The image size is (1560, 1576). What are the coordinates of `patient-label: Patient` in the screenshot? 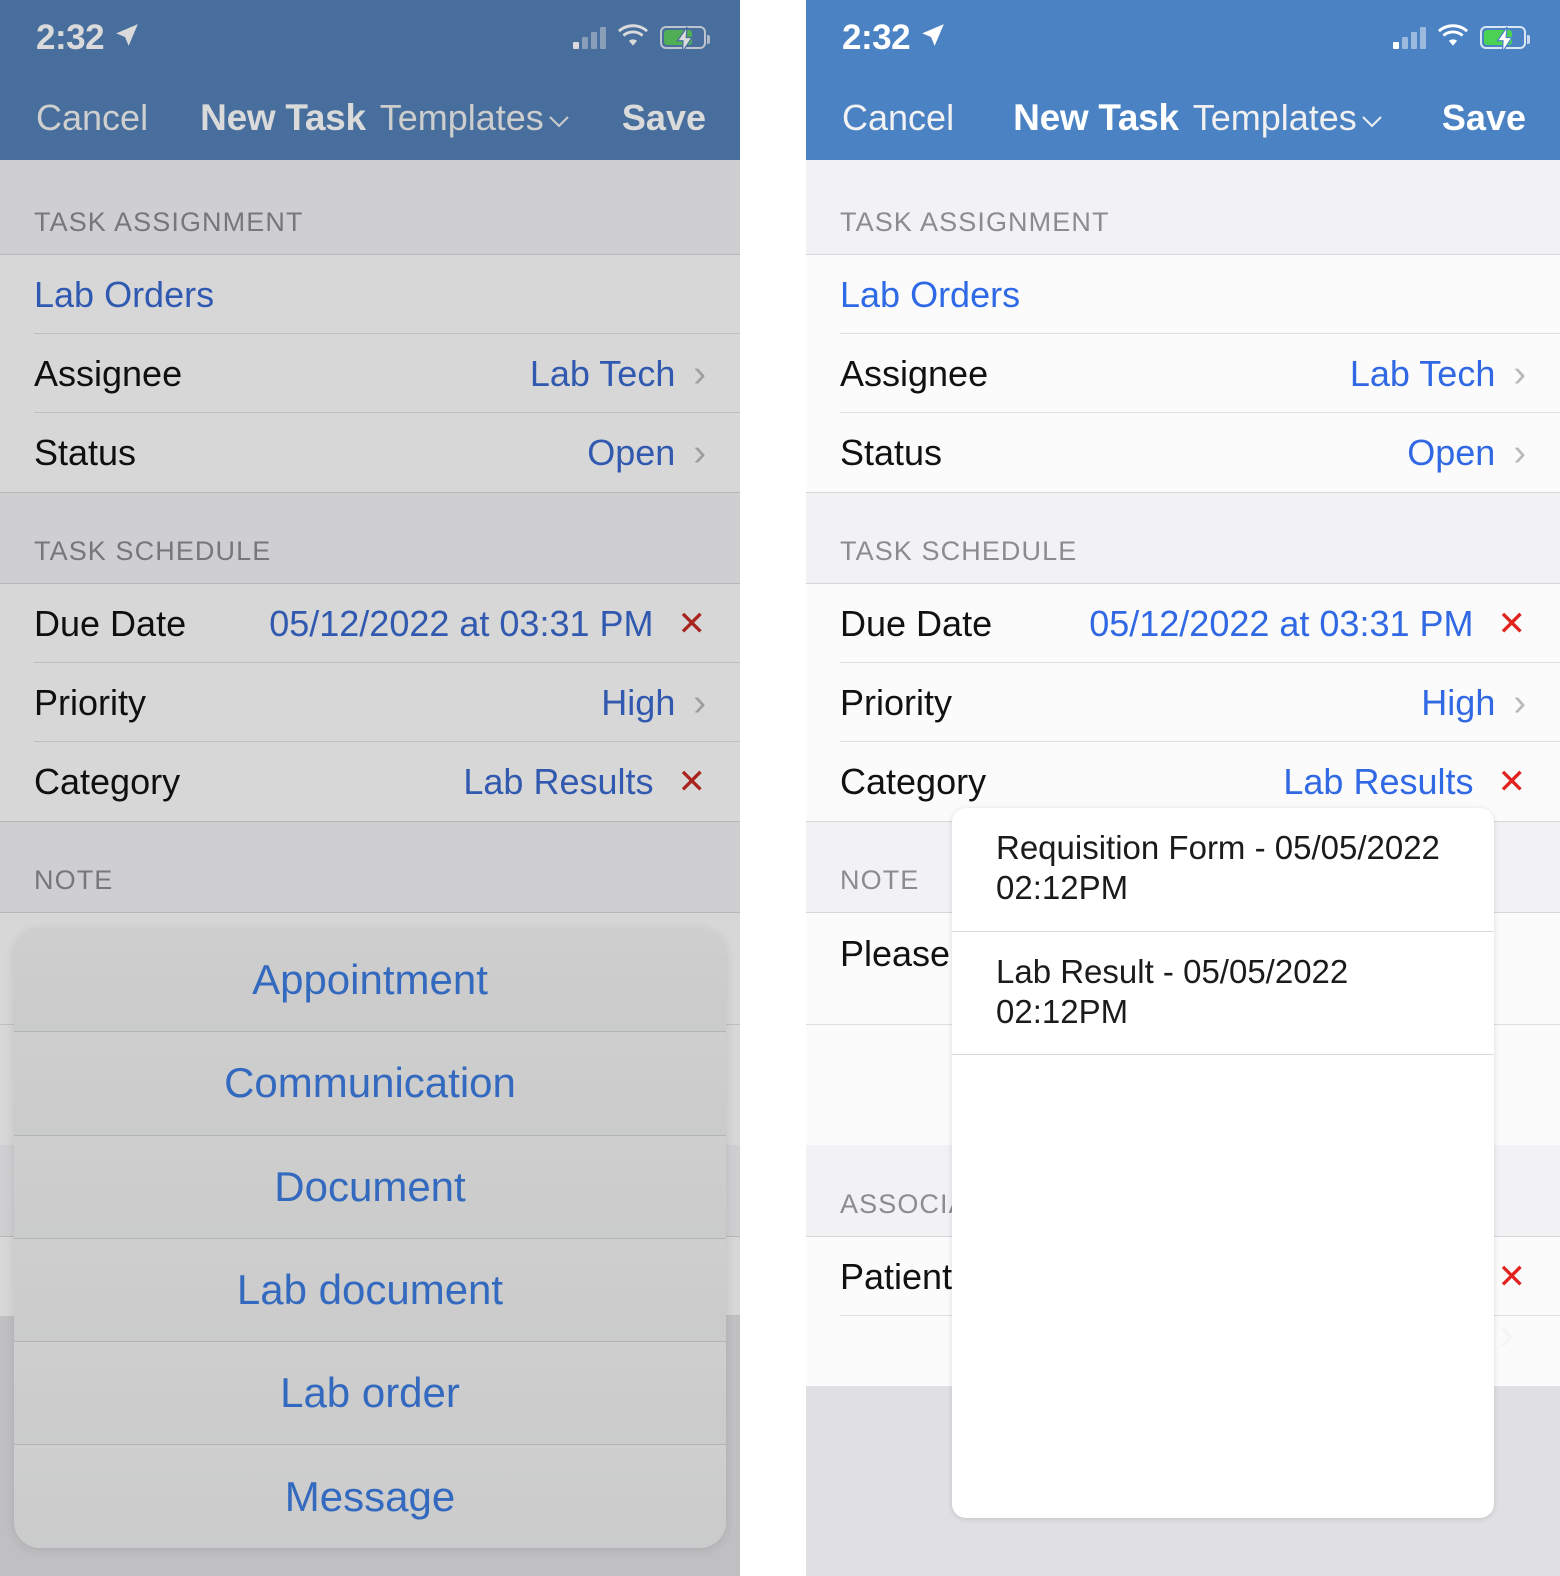 It's located at (896, 1276).